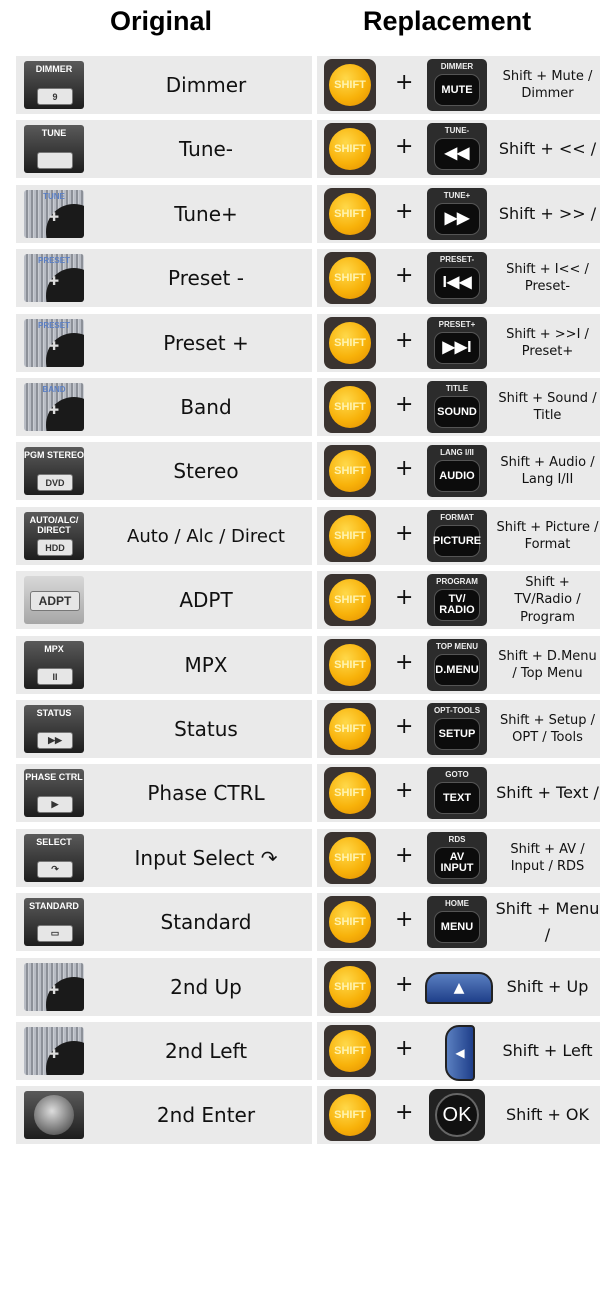 The width and height of the screenshot is (600, 1309). What do you see at coordinates (164, 665) in the screenshot?
I see `original-cell: MPX II MPX` at bounding box center [164, 665].